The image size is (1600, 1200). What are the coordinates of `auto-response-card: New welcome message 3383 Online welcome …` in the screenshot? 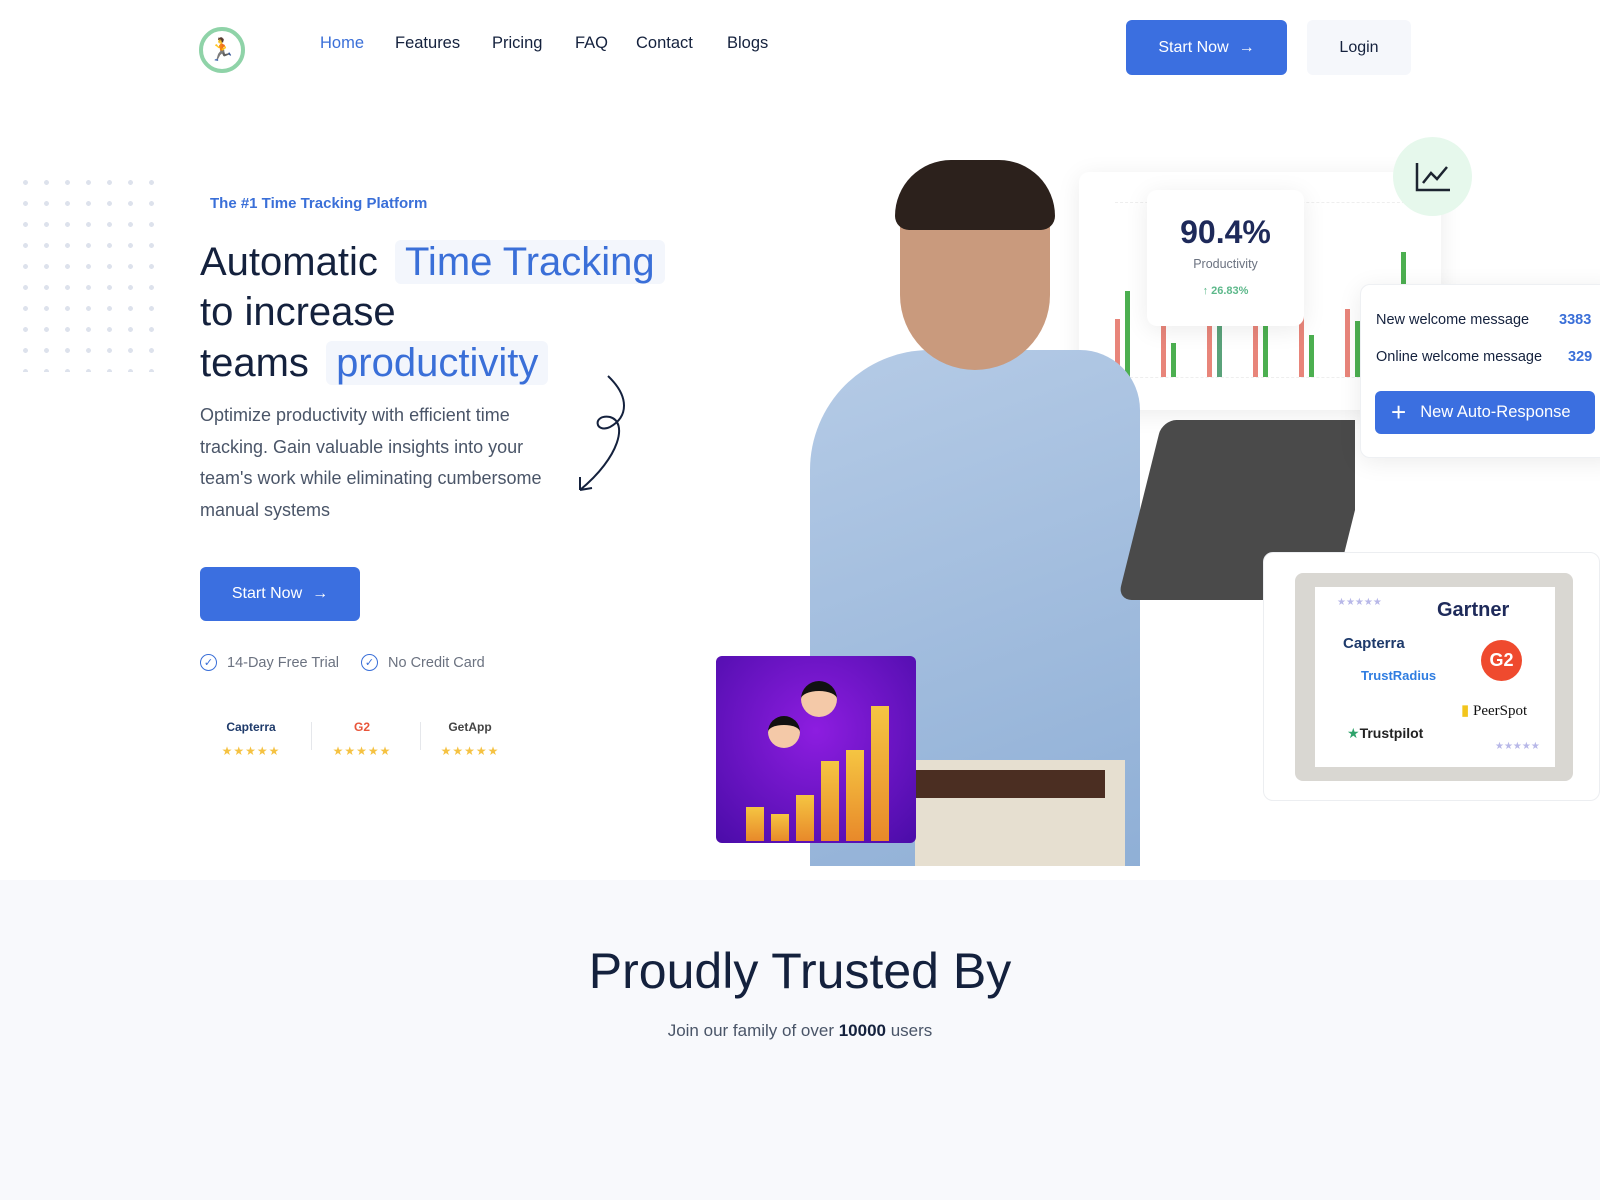 It's located at (1480, 371).